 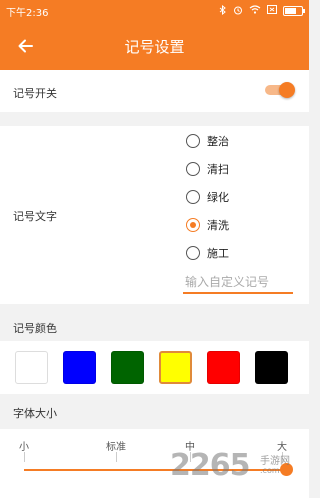 I want to click on radio-option: 施工, so click(x=207, y=253).